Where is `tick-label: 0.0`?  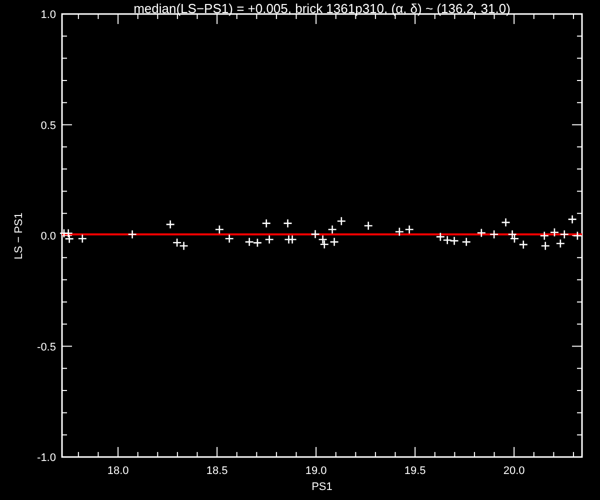
tick-label: 0.0 is located at coordinates (48, 236).